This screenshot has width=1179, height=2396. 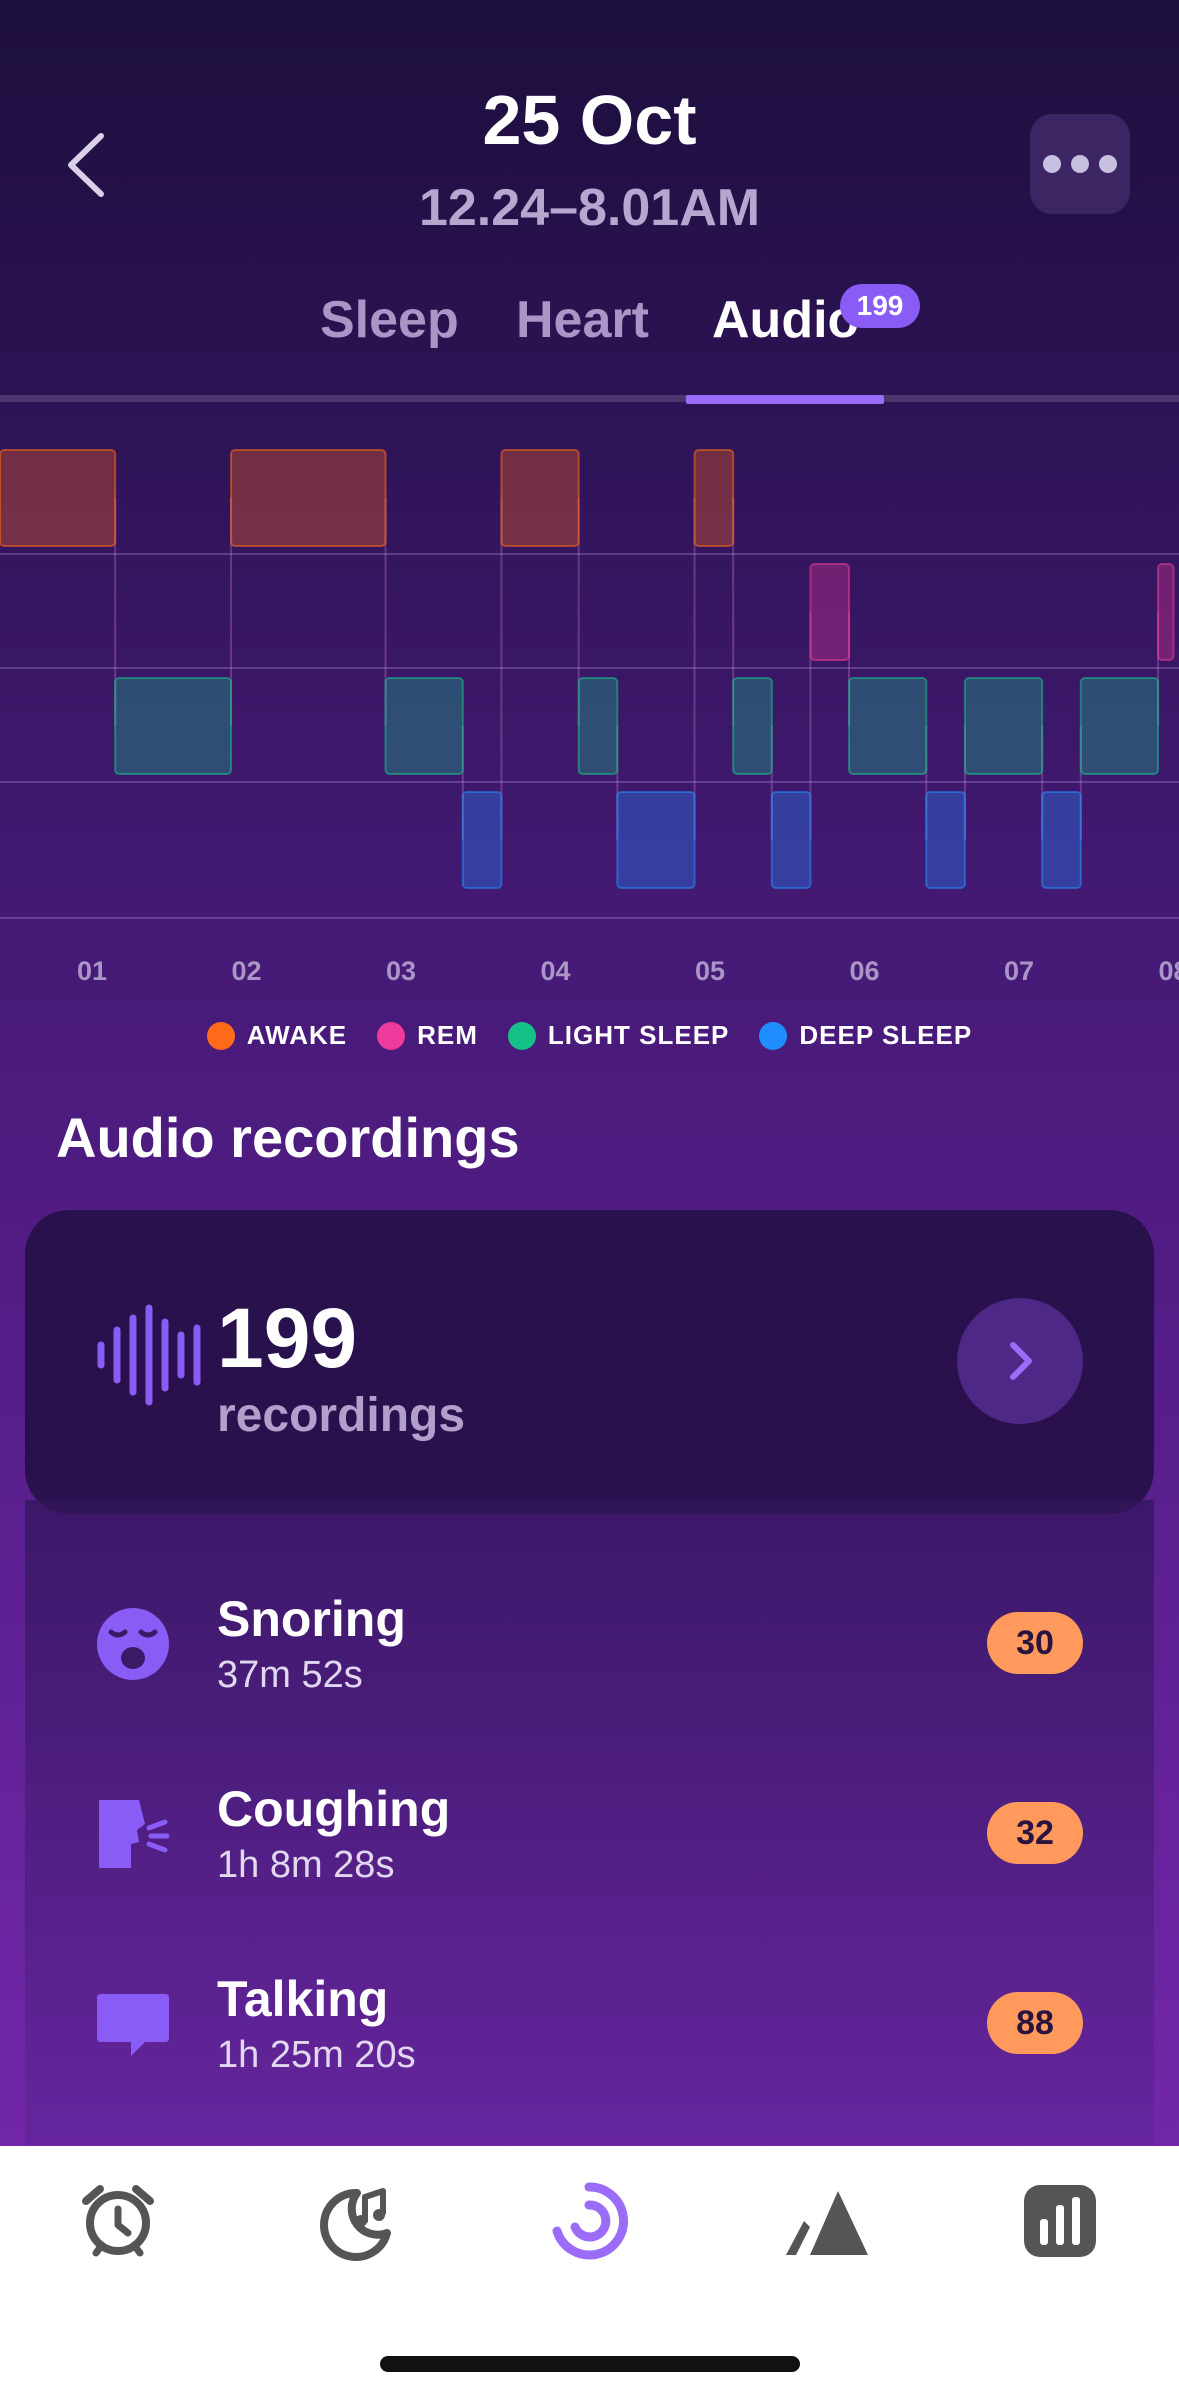 What do you see at coordinates (246, 971) in the screenshot?
I see `x-tick-label: 02` at bounding box center [246, 971].